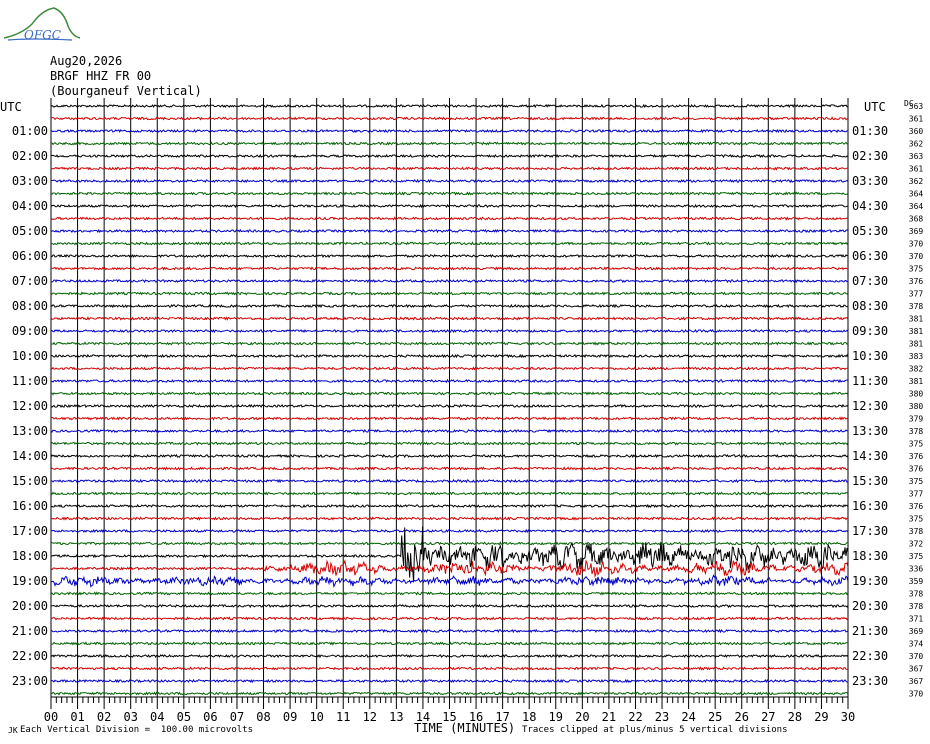 The height and width of the screenshot is (744, 930). I want to click on left-hour-label: 23:00, so click(30, 681).